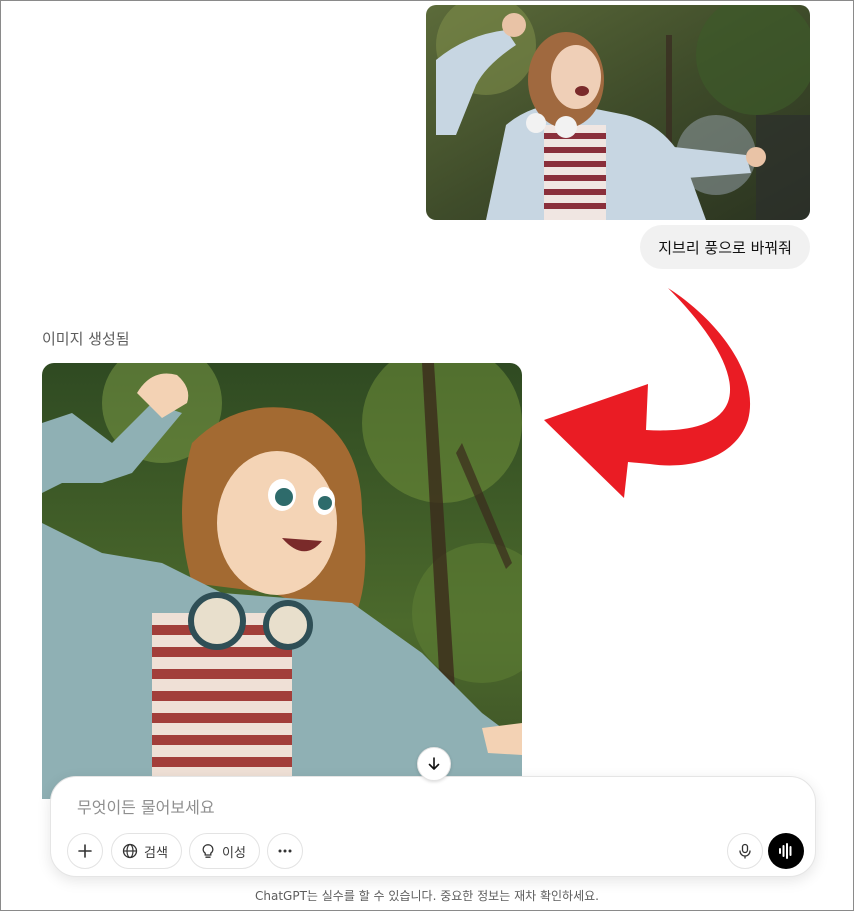 Image resolution: width=854 pixels, height=911 pixels. I want to click on voice-mode-button, so click(786, 851).